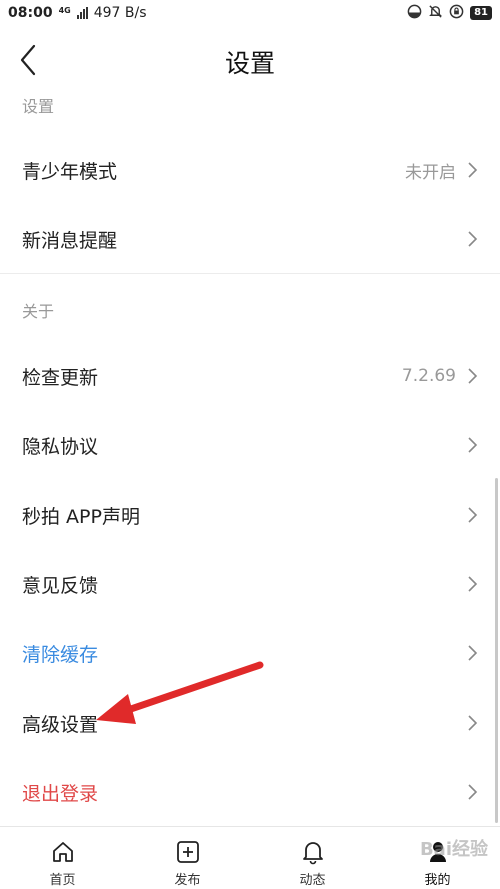  What do you see at coordinates (437, 880) in the screenshot?
I see `nav-label: 我的` at bounding box center [437, 880].